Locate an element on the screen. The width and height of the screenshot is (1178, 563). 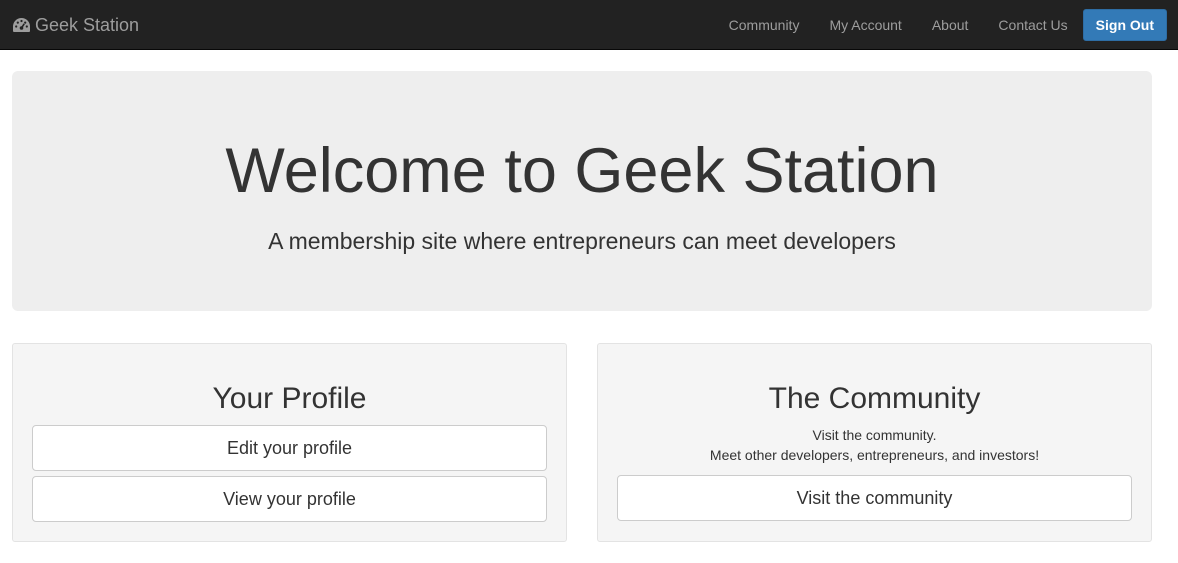
sign-out-button: Sign Out is located at coordinates (1124, 25).